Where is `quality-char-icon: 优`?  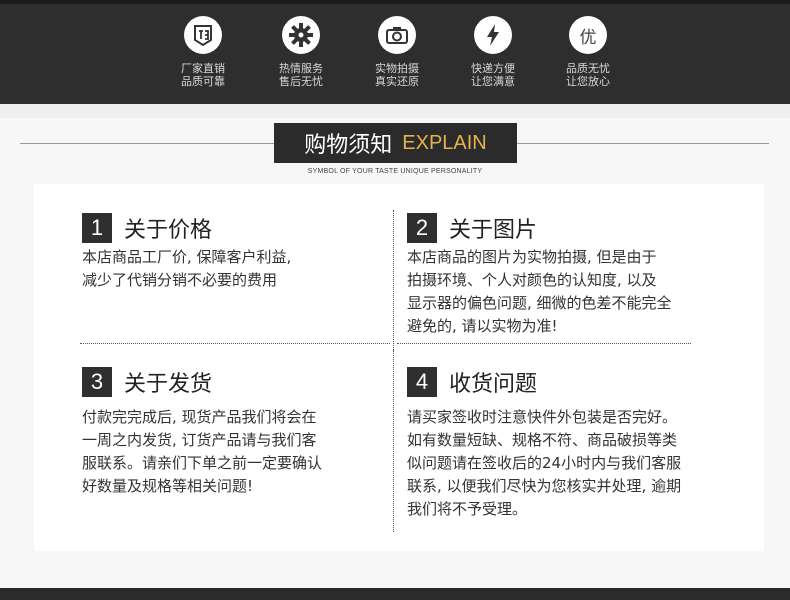
quality-char-icon: 优 is located at coordinates (588, 35).